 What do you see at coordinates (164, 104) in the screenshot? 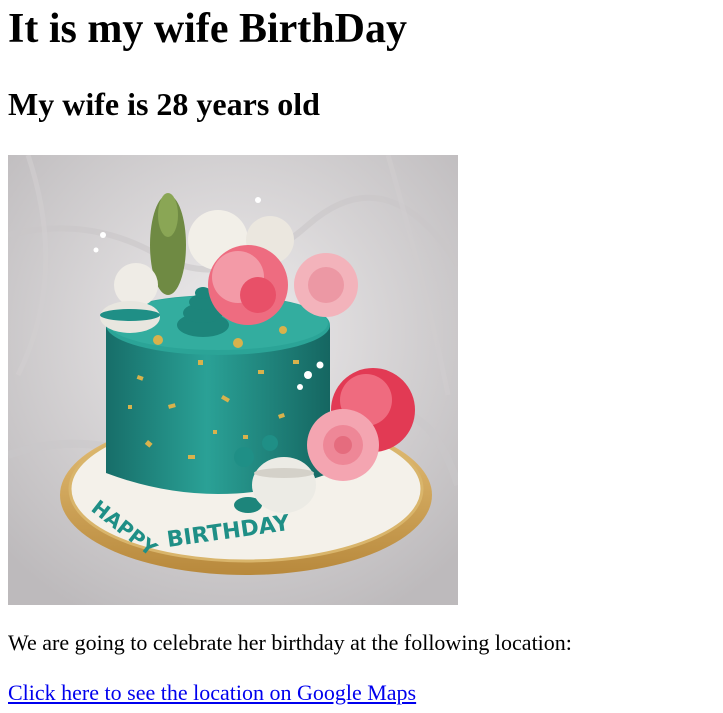
I see `age-subheading: My wife is 28 years old` at bounding box center [164, 104].